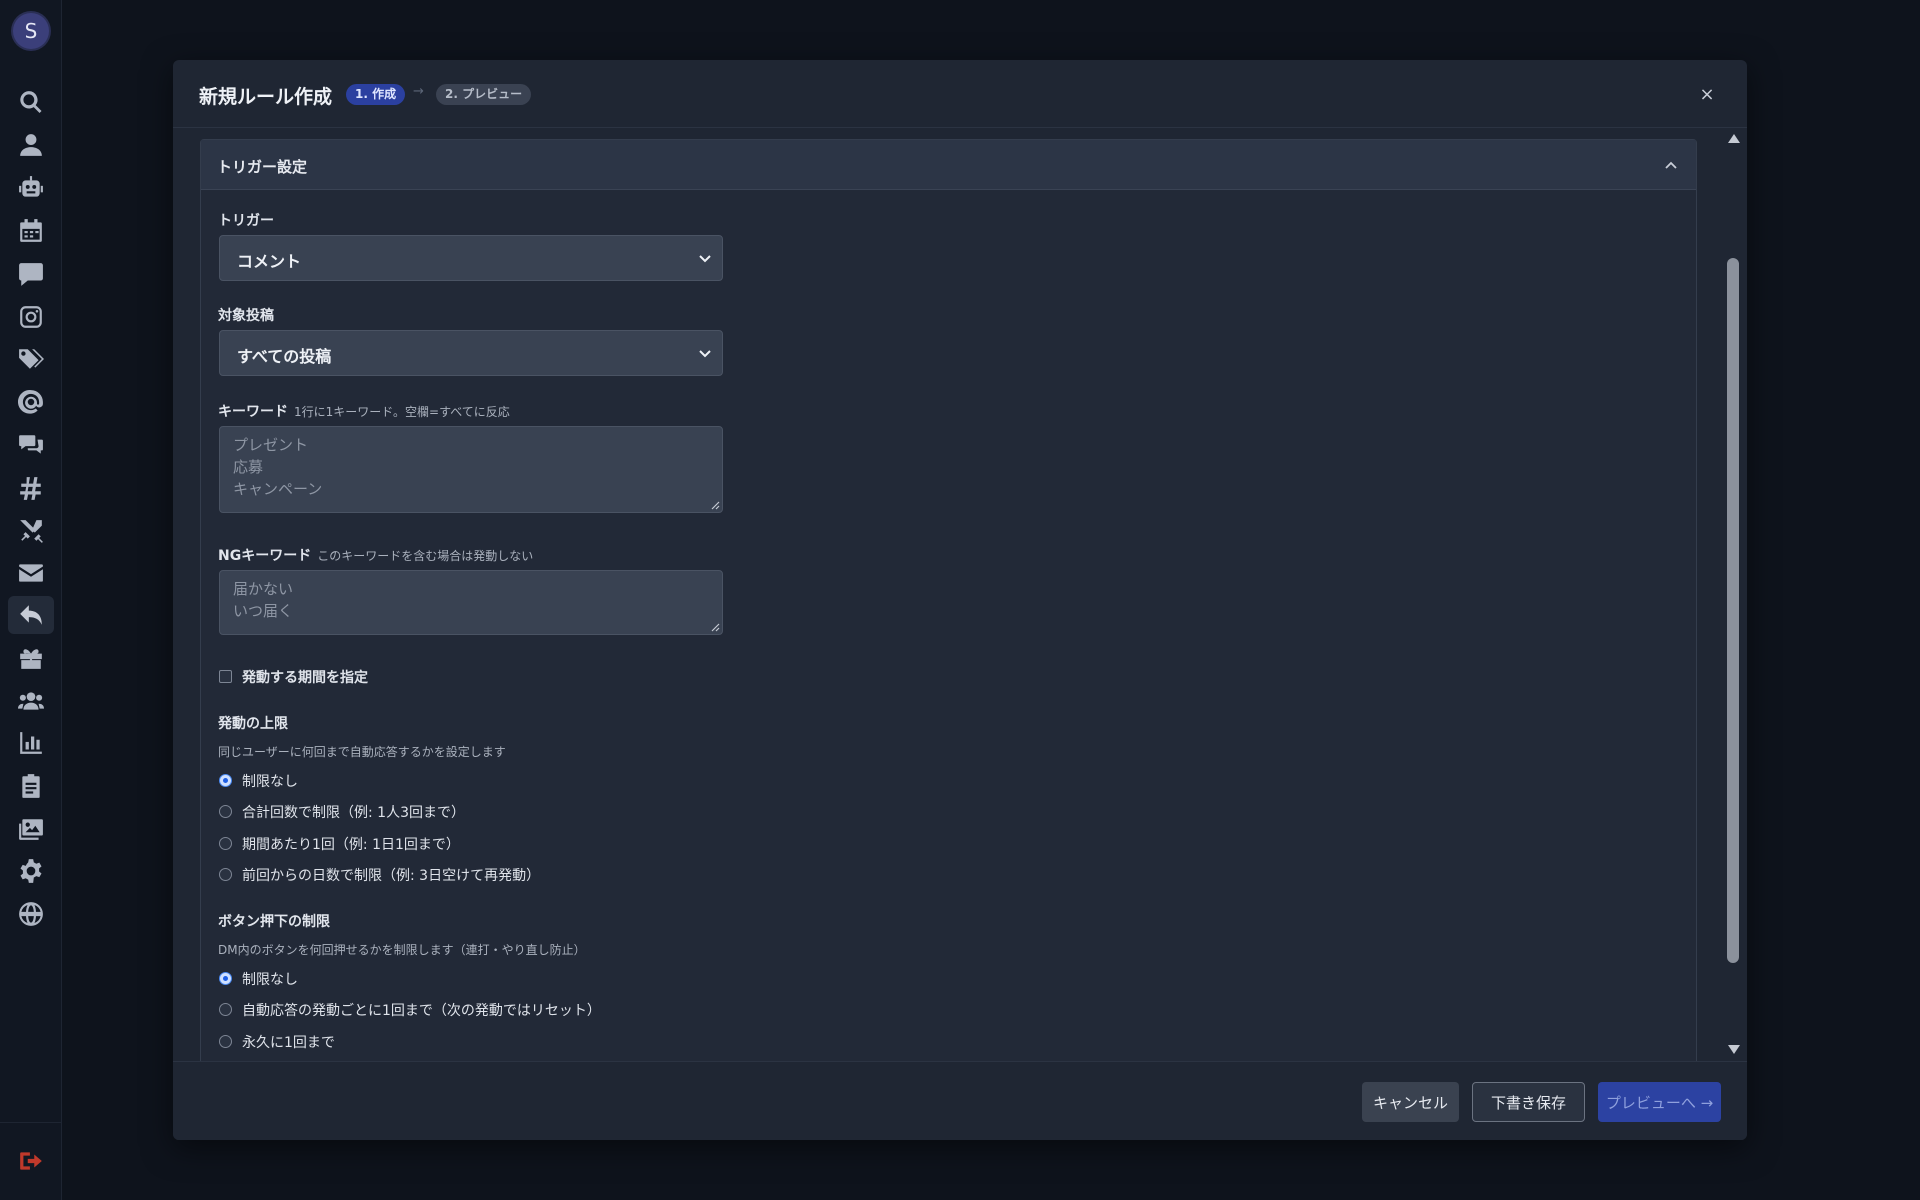  Describe the element at coordinates (31, 231) in the screenshot. I see `calendar-icon` at that location.